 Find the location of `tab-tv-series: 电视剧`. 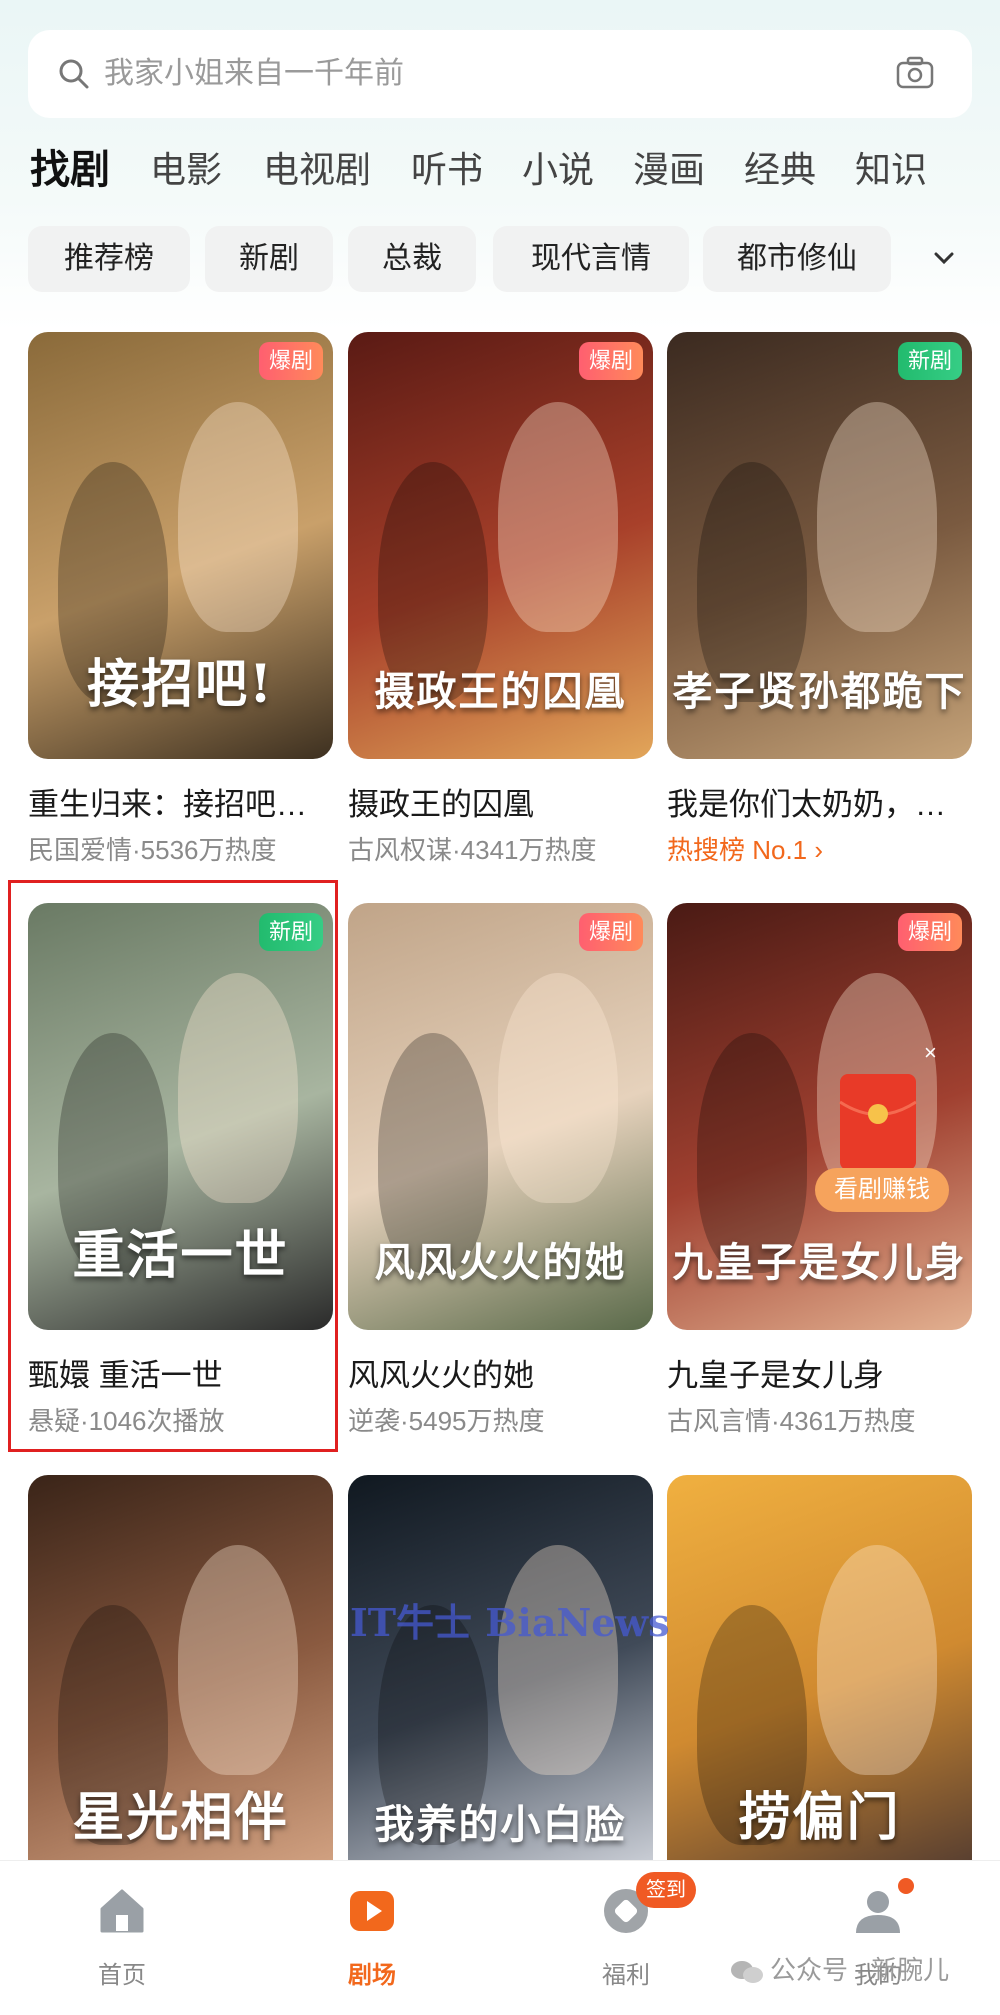

tab-tv-series: 电视剧 is located at coordinates (317, 170).